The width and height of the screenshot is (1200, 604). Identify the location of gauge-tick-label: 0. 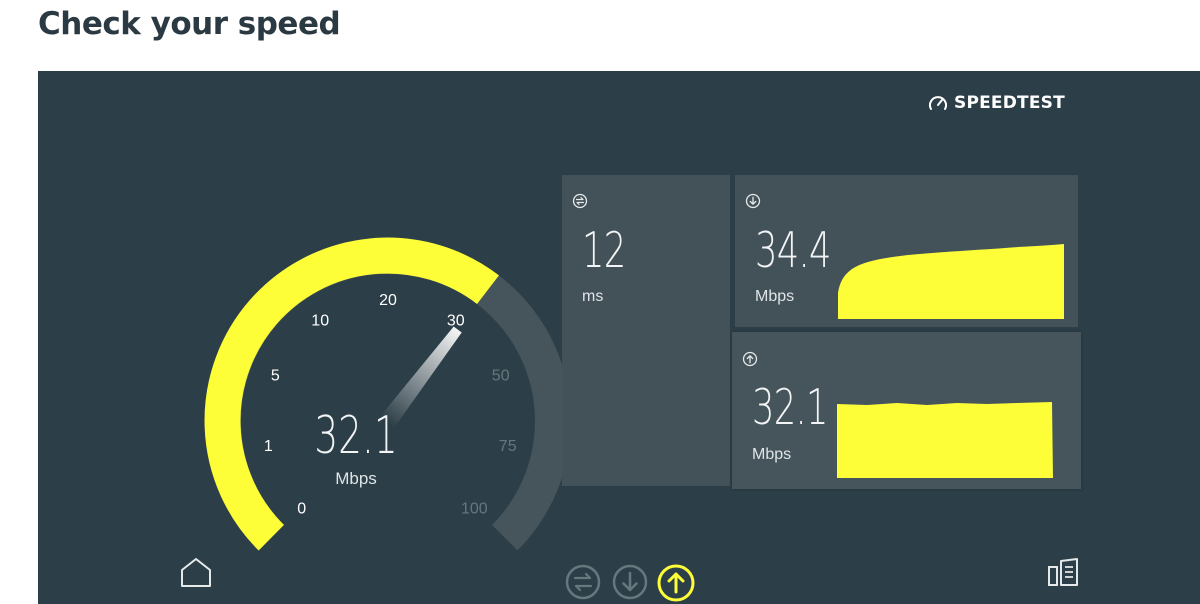
(301, 508).